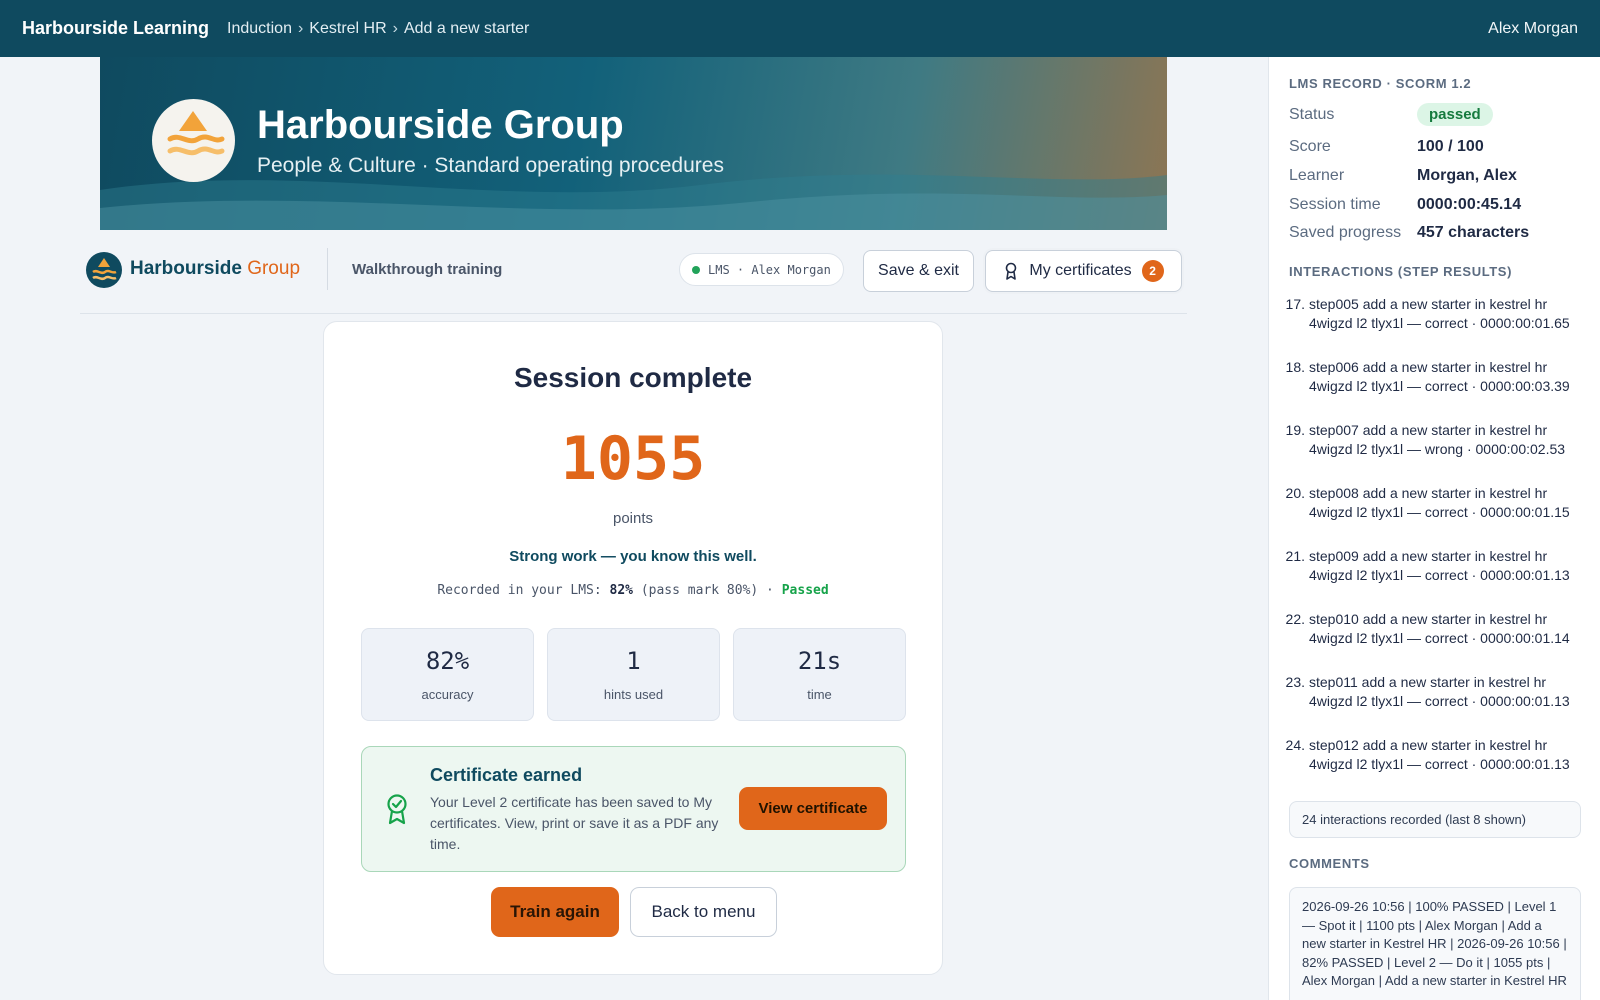  I want to click on train-again-button: Train again, so click(555, 912).